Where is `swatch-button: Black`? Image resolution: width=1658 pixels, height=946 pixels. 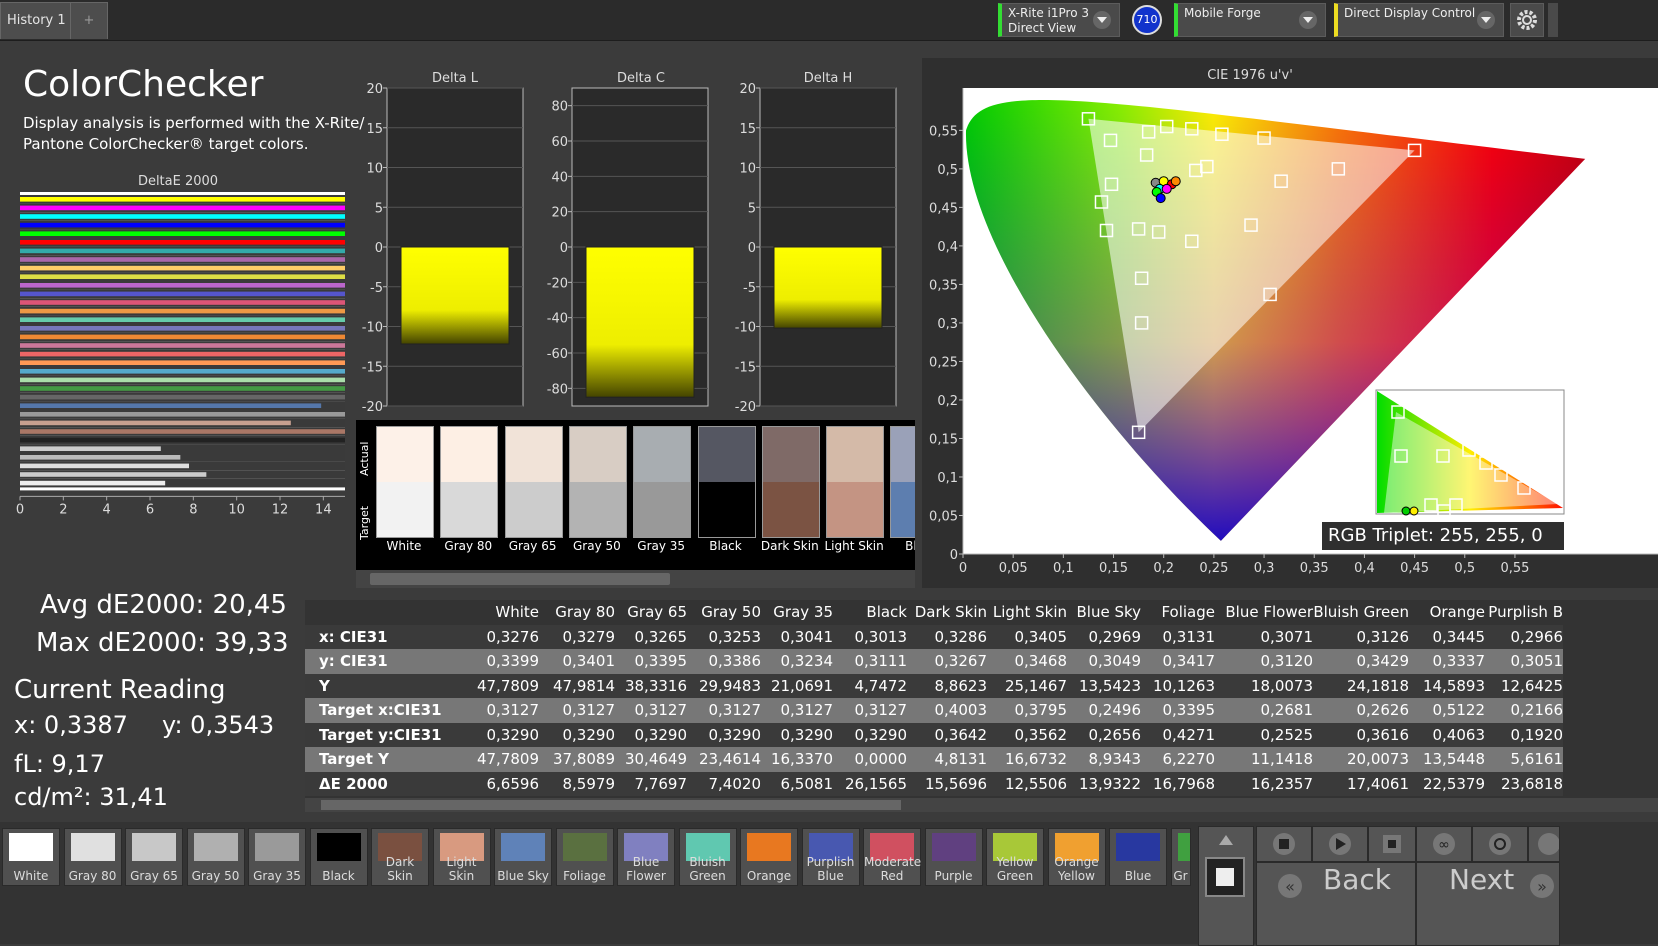 swatch-button: Black is located at coordinates (338, 857).